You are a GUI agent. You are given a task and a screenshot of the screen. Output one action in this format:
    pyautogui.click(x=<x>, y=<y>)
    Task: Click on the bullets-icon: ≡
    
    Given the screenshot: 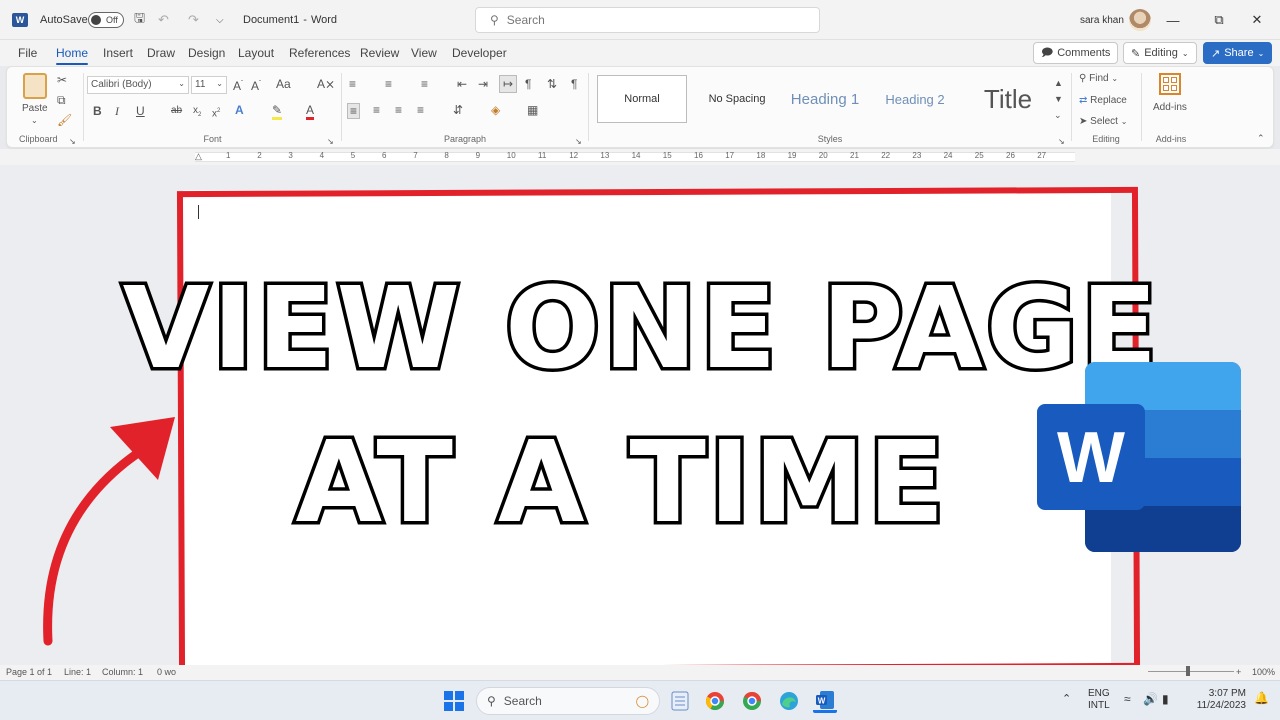 What is the action you would take?
    pyautogui.click(x=352, y=84)
    